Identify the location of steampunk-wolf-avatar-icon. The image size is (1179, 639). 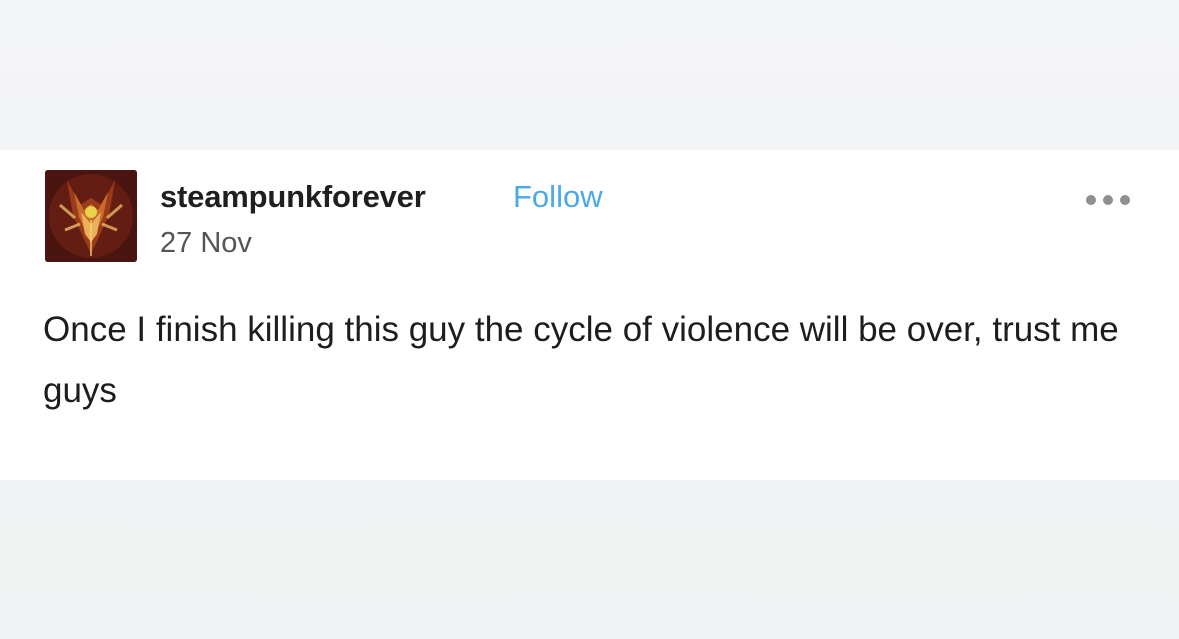
(91, 216).